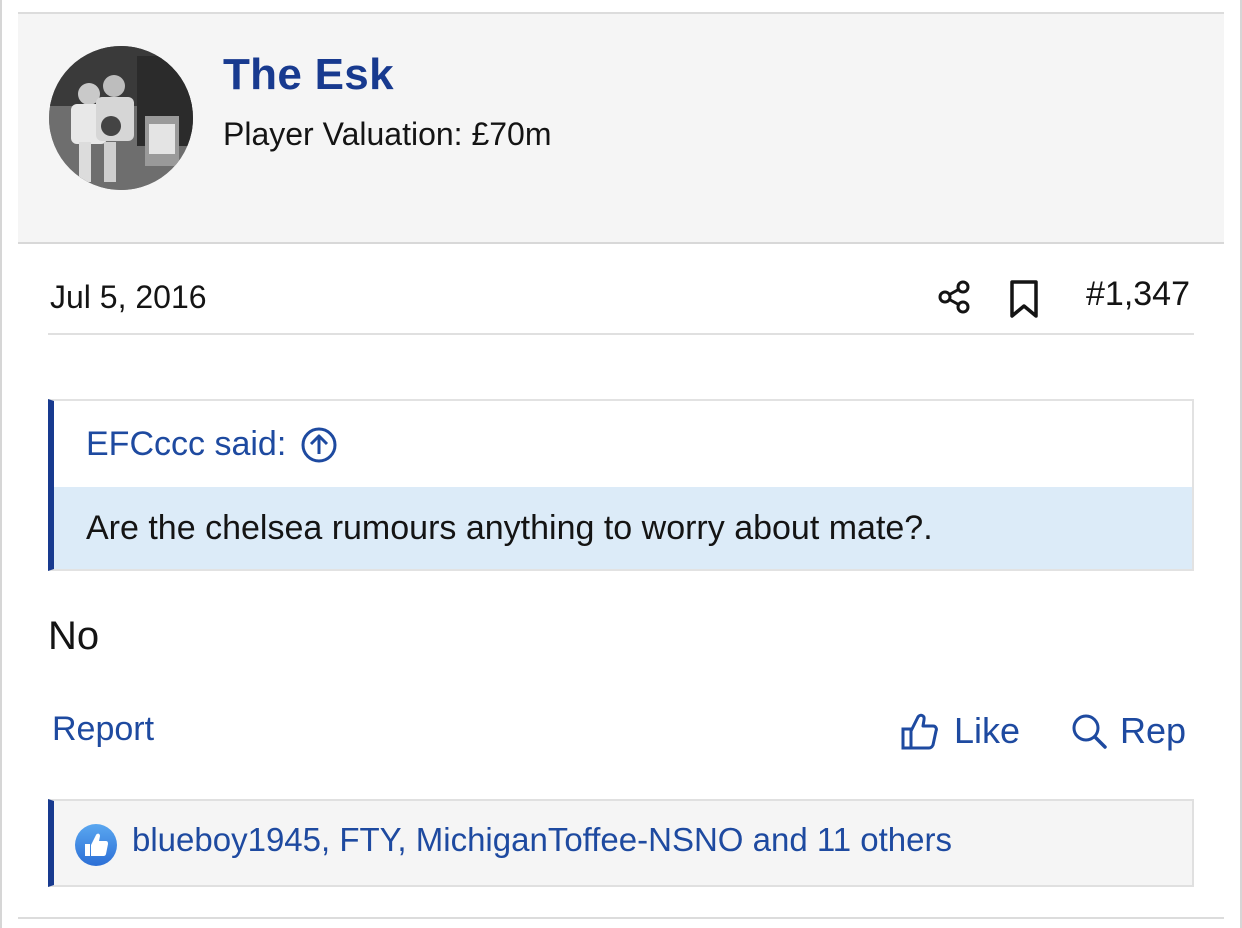 The width and height of the screenshot is (1242, 928). Describe the element at coordinates (1, 464) in the screenshot. I see `page-border-left` at that location.